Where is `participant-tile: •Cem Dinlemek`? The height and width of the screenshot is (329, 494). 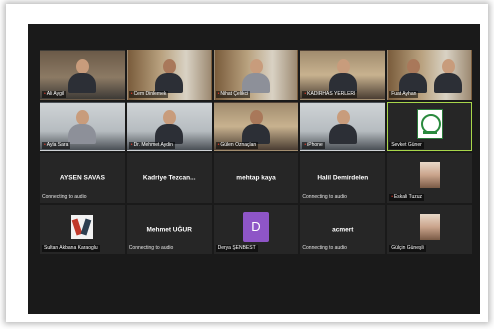 participant-tile: •Cem Dinlemek is located at coordinates (169, 75).